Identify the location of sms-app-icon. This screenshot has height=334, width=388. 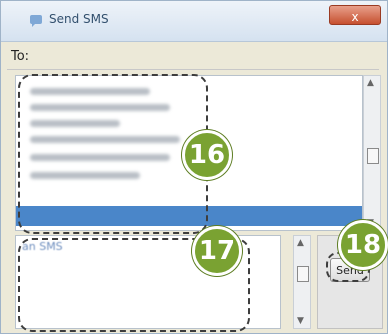
(36, 21).